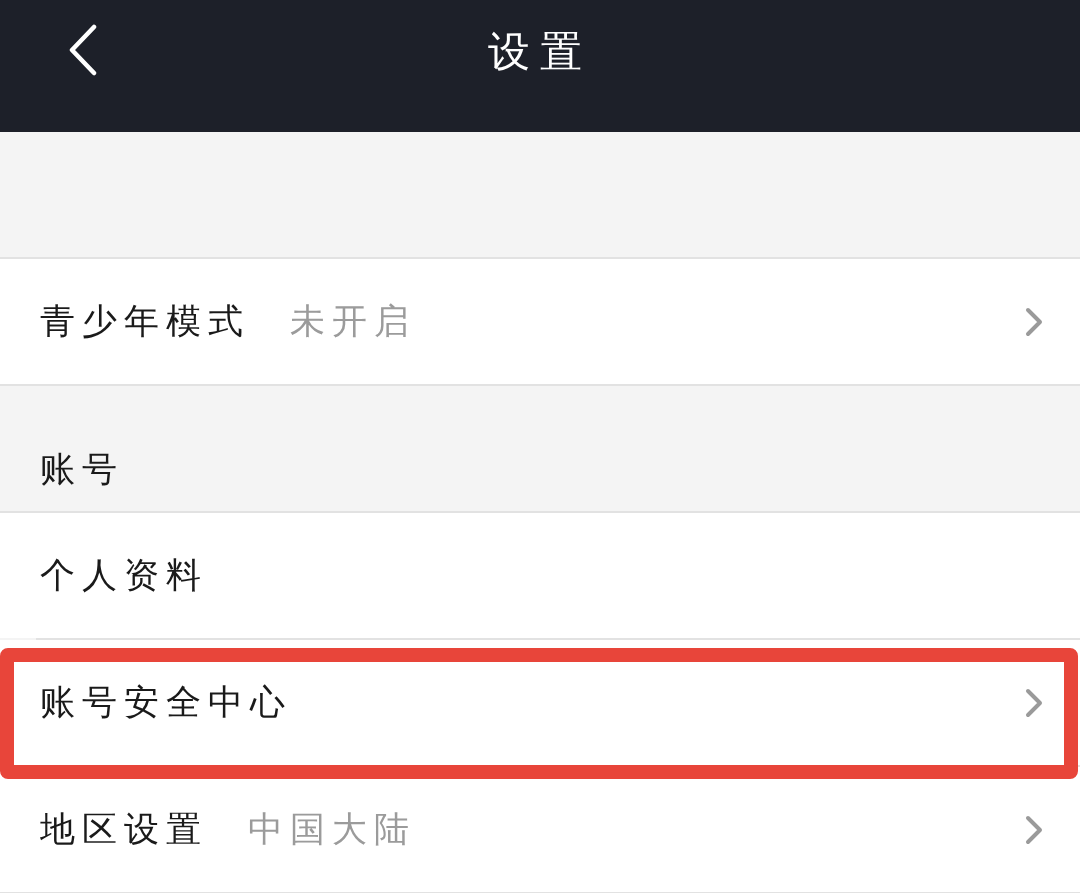 The height and width of the screenshot is (893, 1080). I want to click on row-value: 中国大陆, so click(332, 830).